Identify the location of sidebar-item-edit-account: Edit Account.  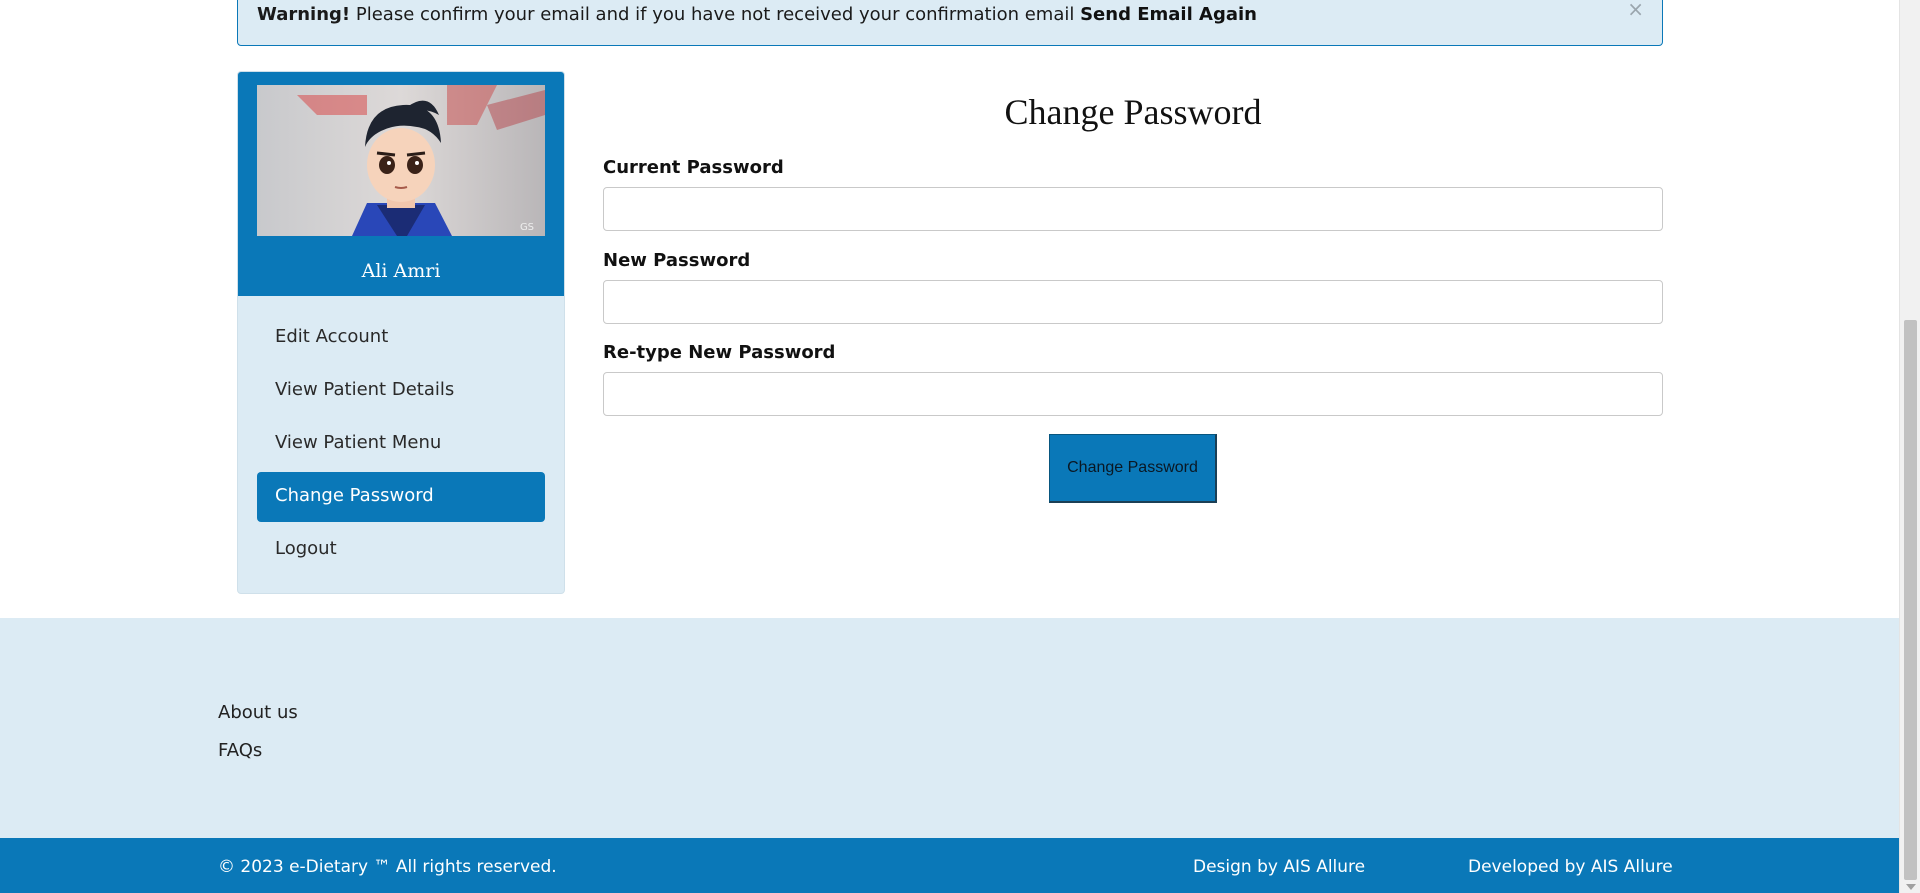
(401, 338).